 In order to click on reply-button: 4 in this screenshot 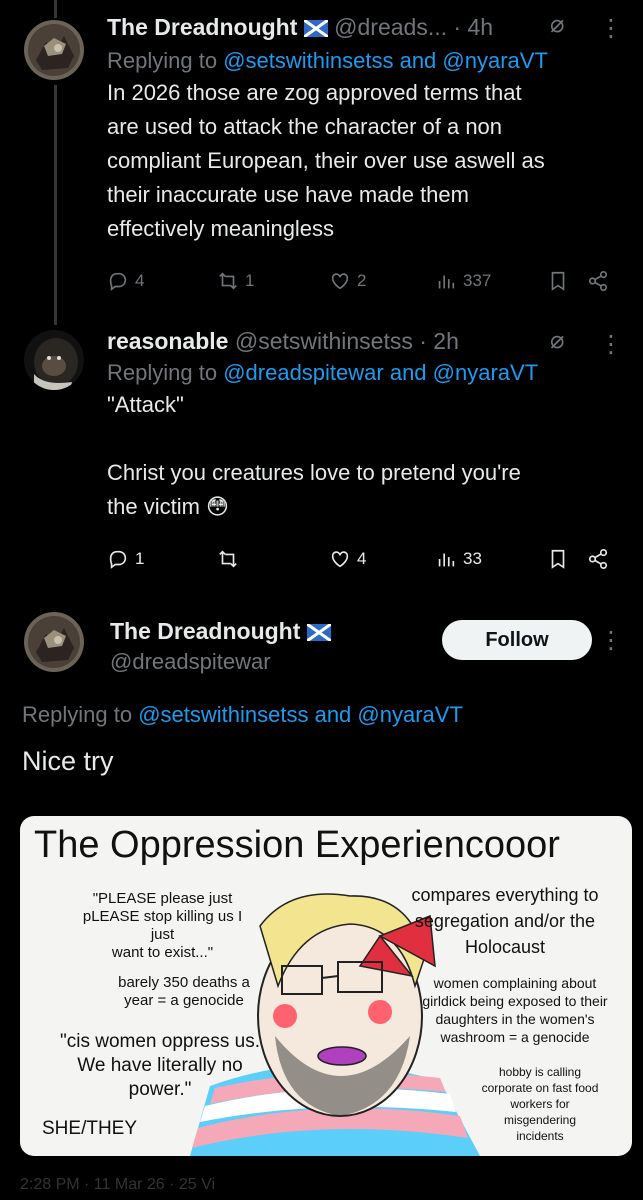, I will do `click(125, 281)`.